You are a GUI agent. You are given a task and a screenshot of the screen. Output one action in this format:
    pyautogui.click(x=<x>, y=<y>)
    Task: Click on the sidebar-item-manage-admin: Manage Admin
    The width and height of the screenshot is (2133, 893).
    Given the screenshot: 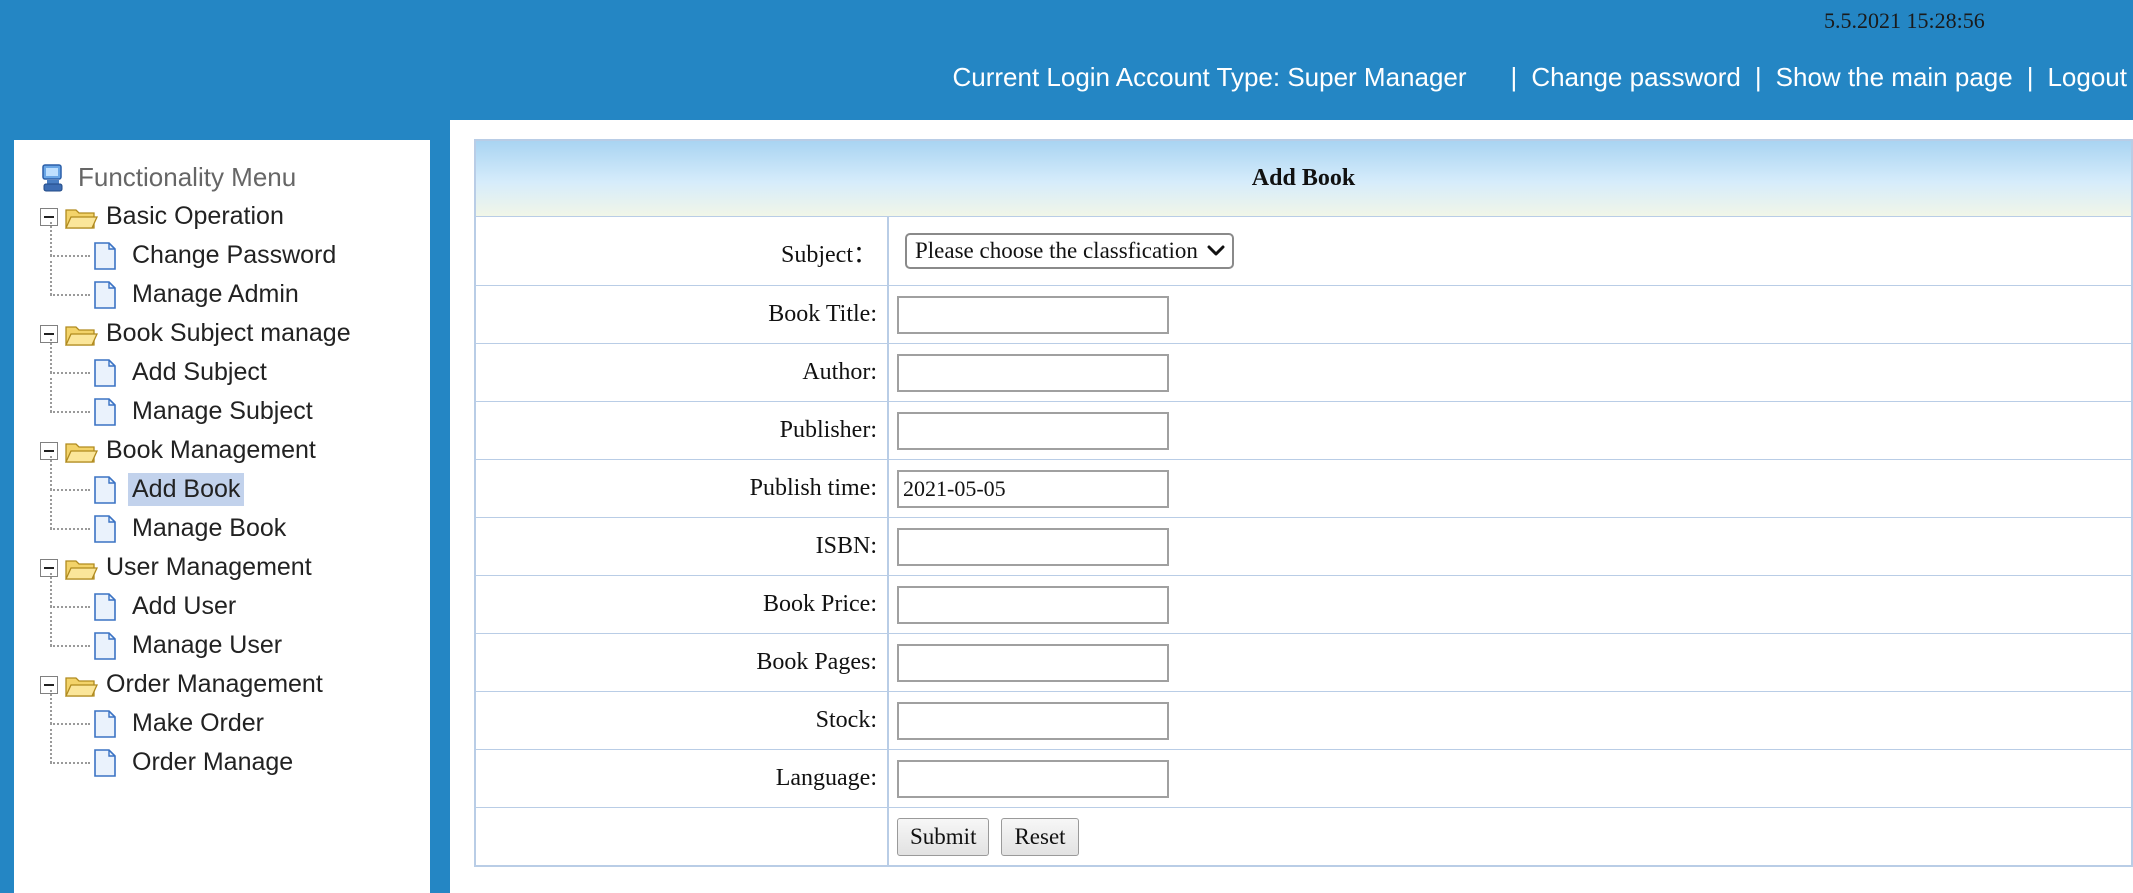 What is the action you would take?
    pyautogui.click(x=194, y=287)
    